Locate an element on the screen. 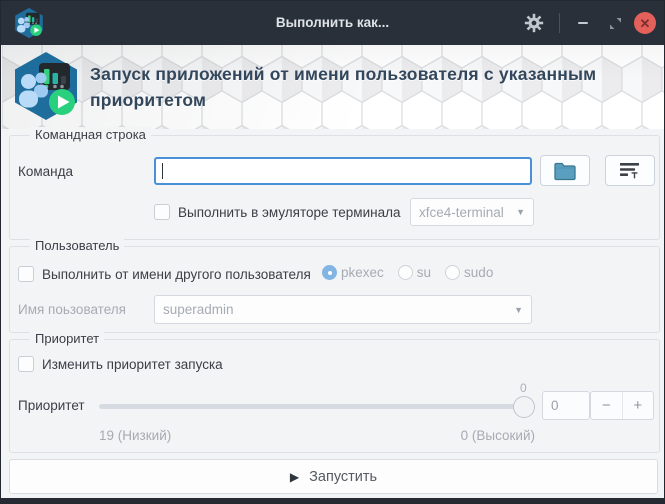  username-value: superadmin is located at coordinates (198, 309).